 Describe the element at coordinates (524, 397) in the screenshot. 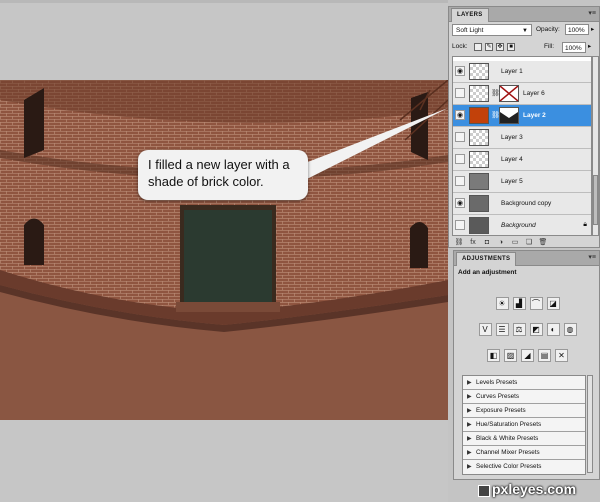

I see `preset-item-curves: ▶ Curves Presets` at that location.